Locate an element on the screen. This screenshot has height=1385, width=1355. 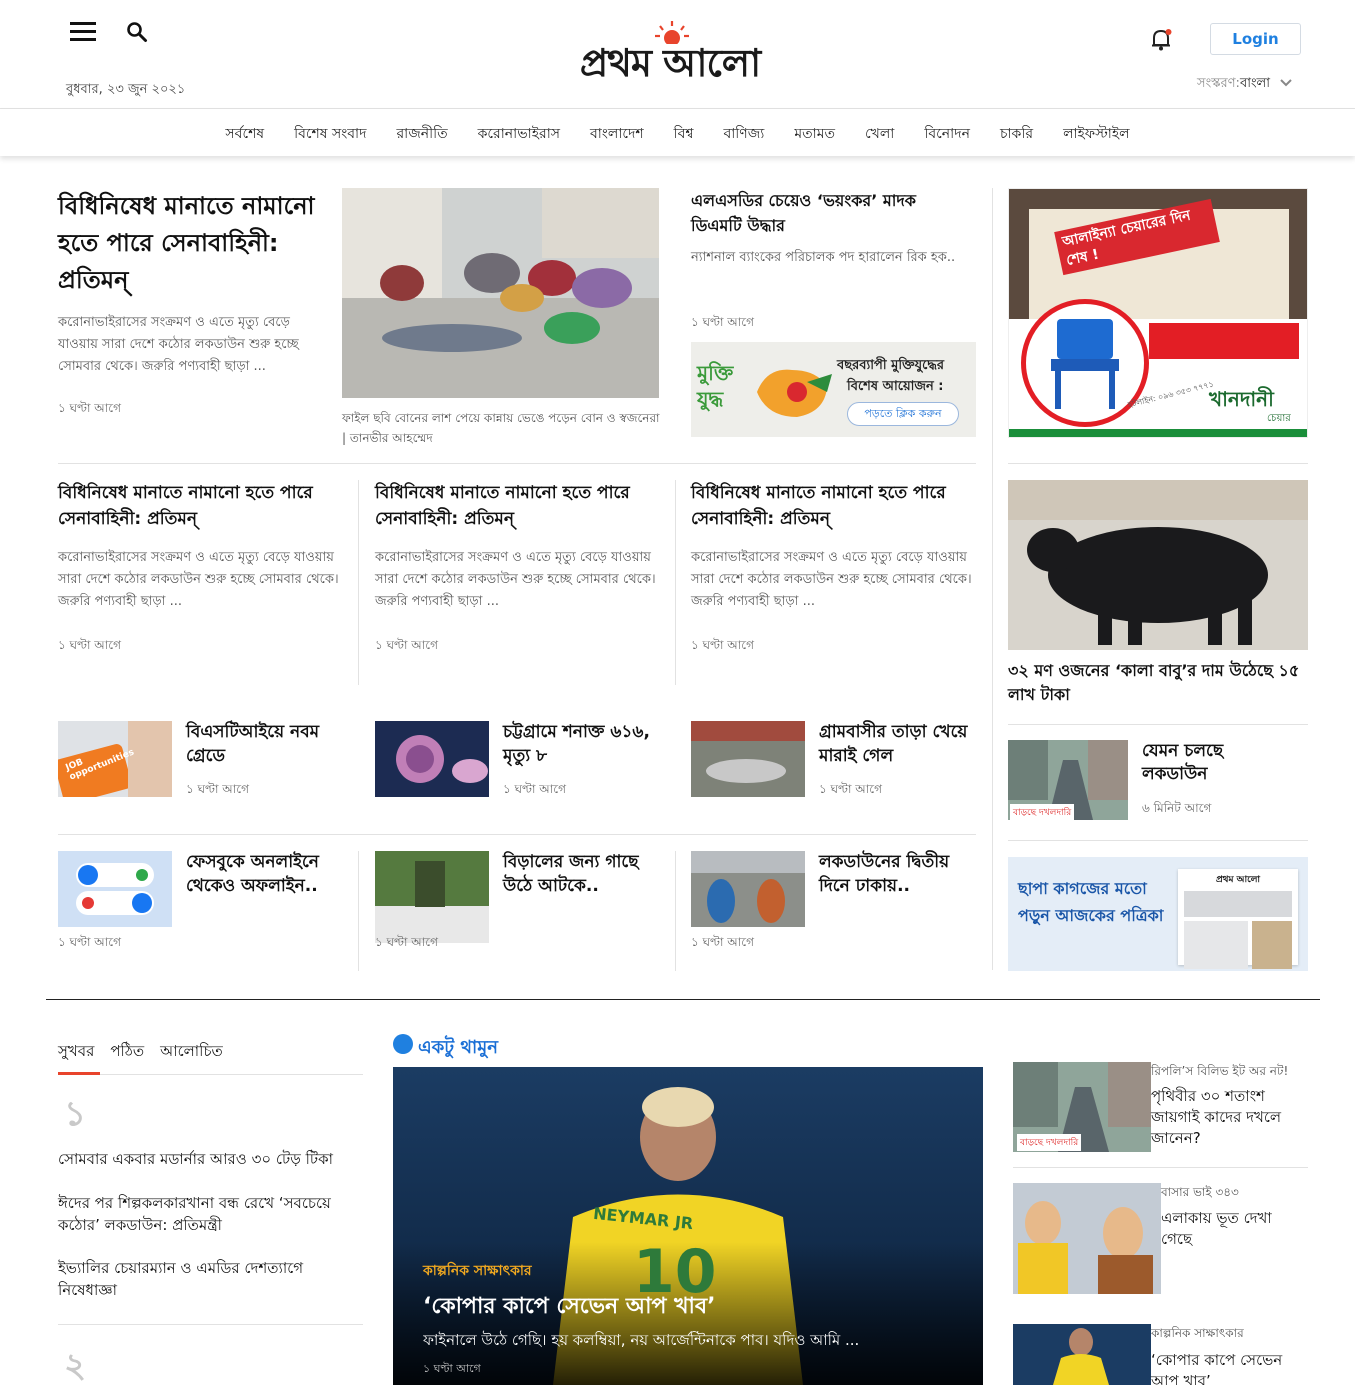
story-headline: বিড়ালের জন্য গাছে উঠে আটকে.. is located at coordinates (578, 874).